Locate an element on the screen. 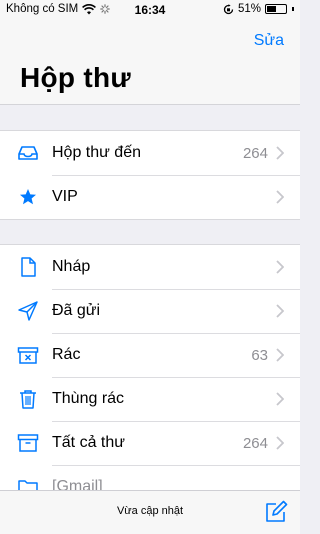 This screenshot has width=320, height=534. mailbox-label: Đã gửi is located at coordinates (76, 310).